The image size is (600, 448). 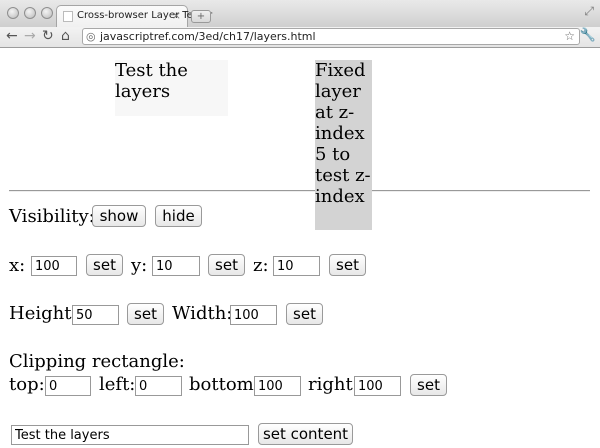 What do you see at coordinates (48, 36) in the screenshot?
I see `reload-icon: ↻` at bounding box center [48, 36].